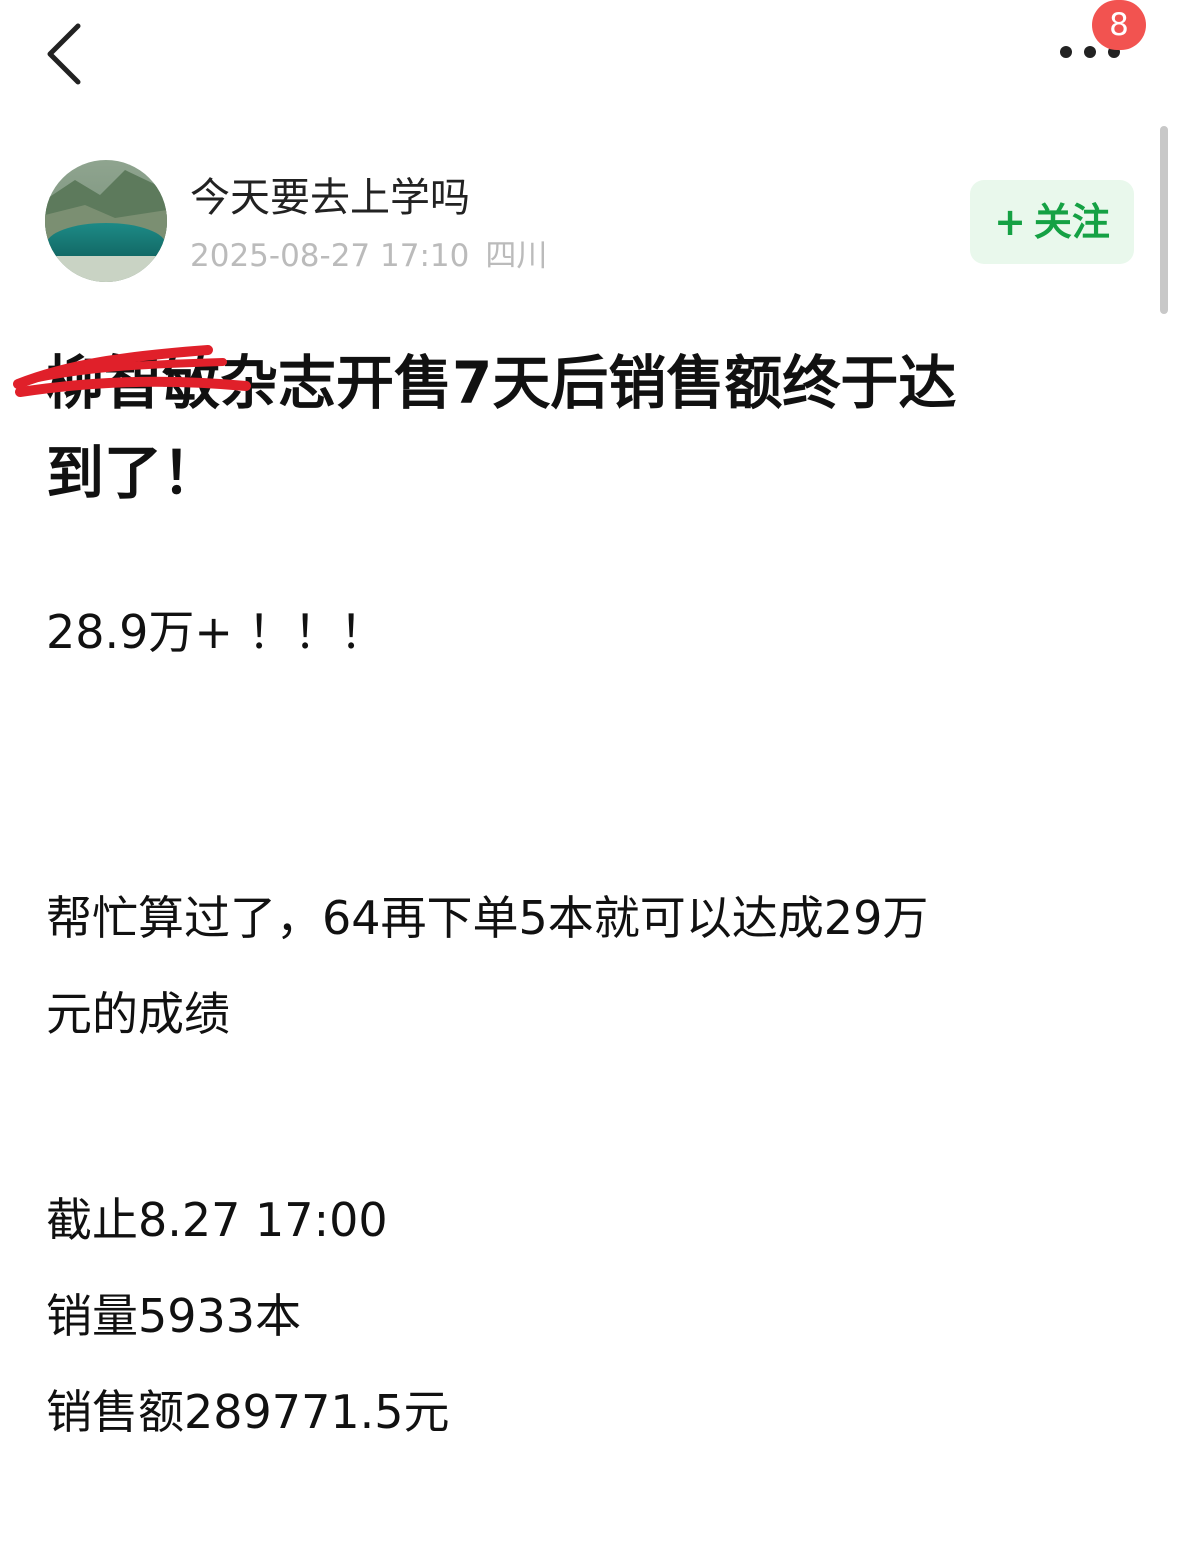 This screenshot has height=1561, width=1179. Describe the element at coordinates (174, 1316) in the screenshot. I see `sales-volume-line: 销量5933本` at that location.